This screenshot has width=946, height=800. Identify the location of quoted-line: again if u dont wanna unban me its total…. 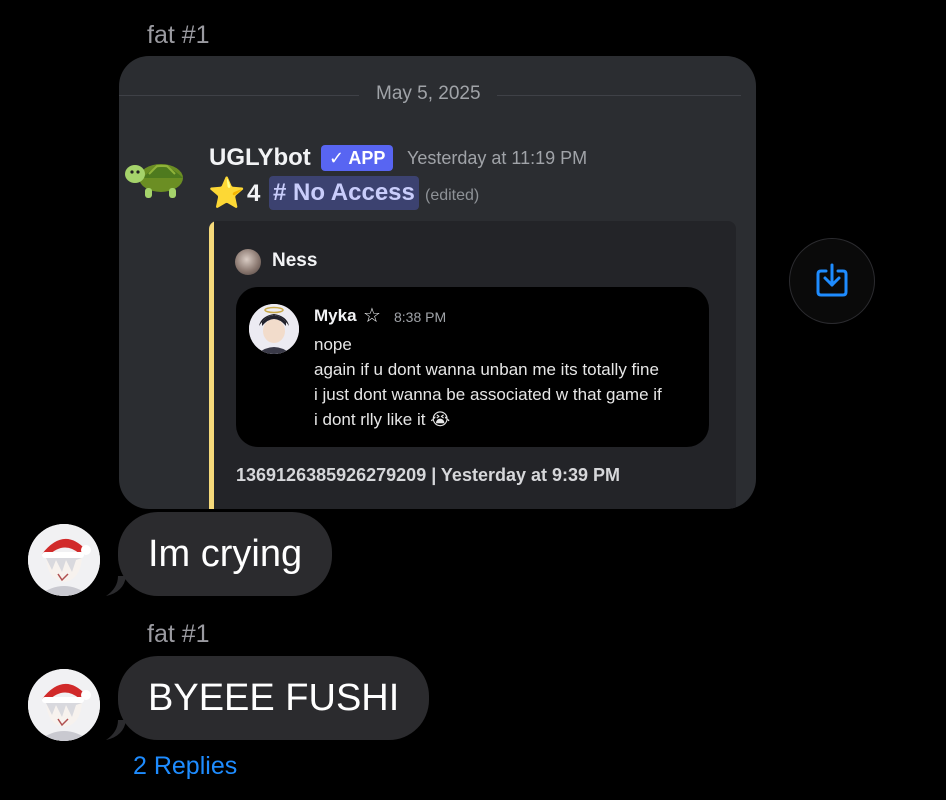
(486, 369).